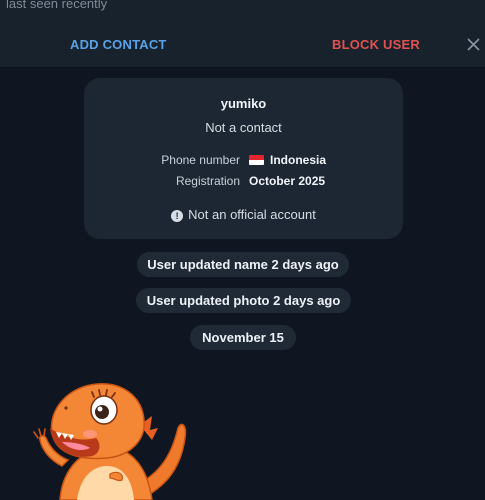 The image size is (485, 500). Describe the element at coordinates (207, 181) in the screenshot. I see `registration-label: Registration` at that location.